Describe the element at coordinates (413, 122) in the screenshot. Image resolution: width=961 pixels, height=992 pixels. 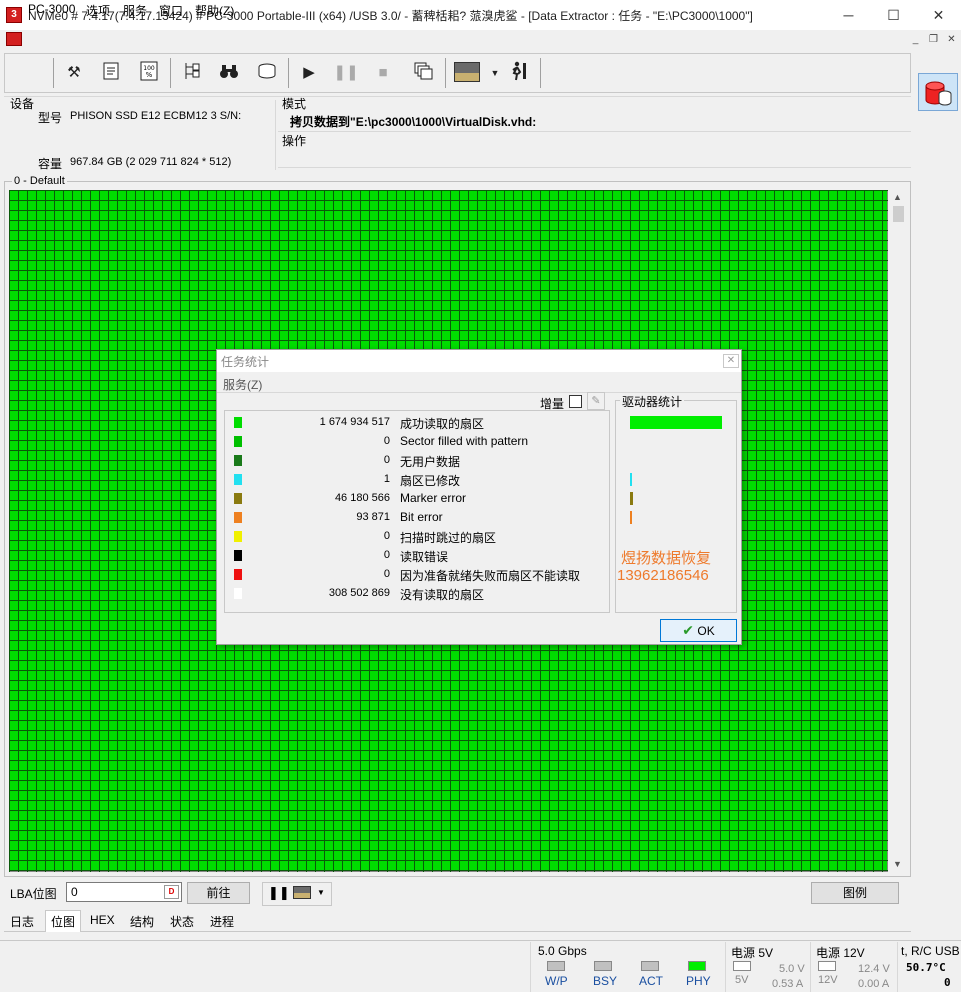
I see `mode-value: 拷贝数据到"E:\pc3000\1000\VirtualDisk.vhd:` at that location.